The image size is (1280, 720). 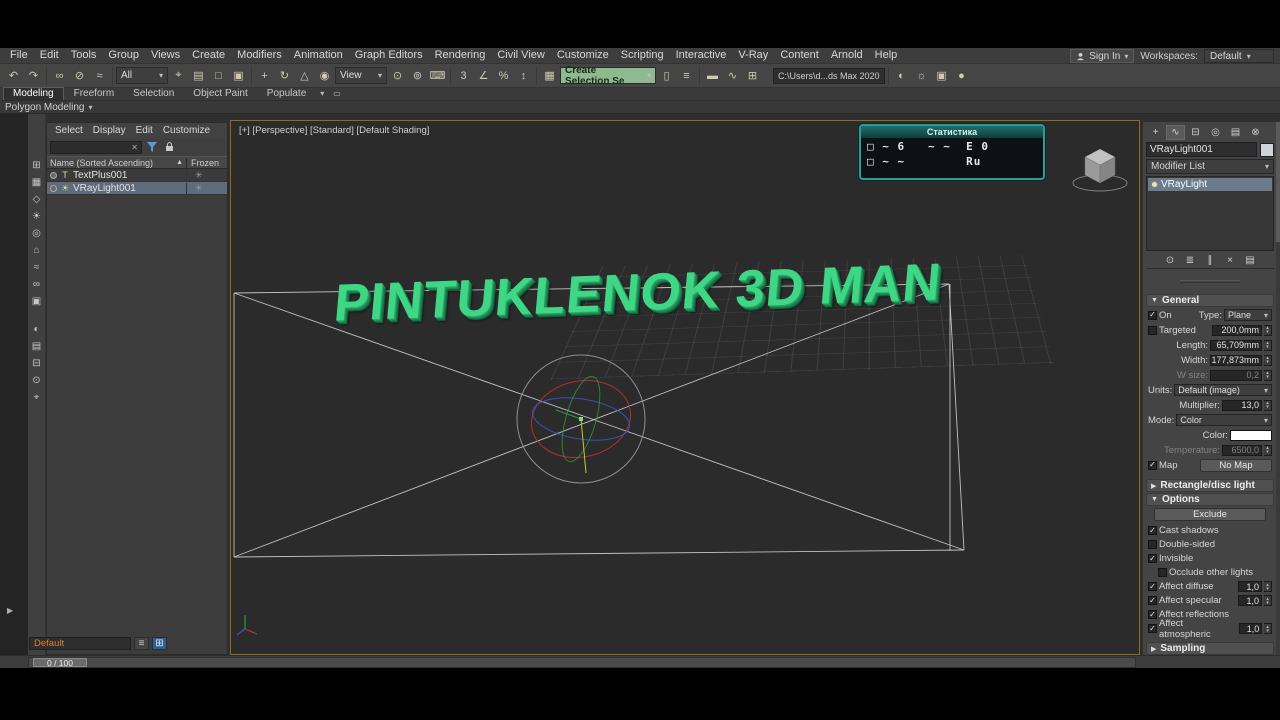 What do you see at coordinates (36, 199) in the screenshot?
I see `display-shapes-icon: ◇` at bounding box center [36, 199].